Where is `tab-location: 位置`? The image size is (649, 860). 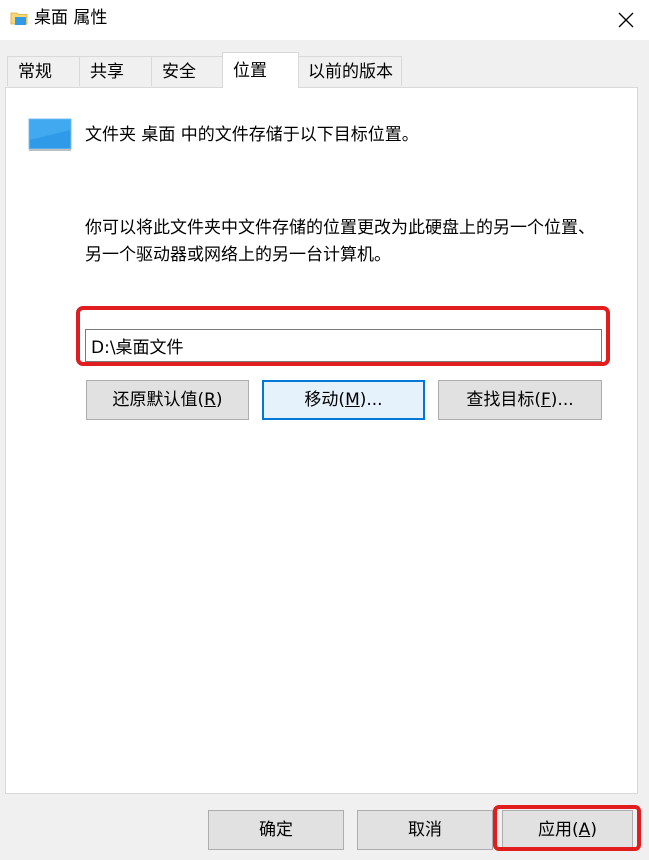
tab-location: 位置 is located at coordinates (260, 70).